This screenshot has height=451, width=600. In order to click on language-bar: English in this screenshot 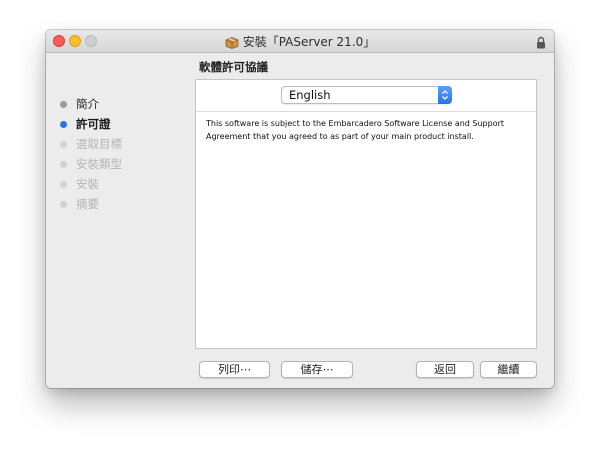, I will do `click(366, 96)`.